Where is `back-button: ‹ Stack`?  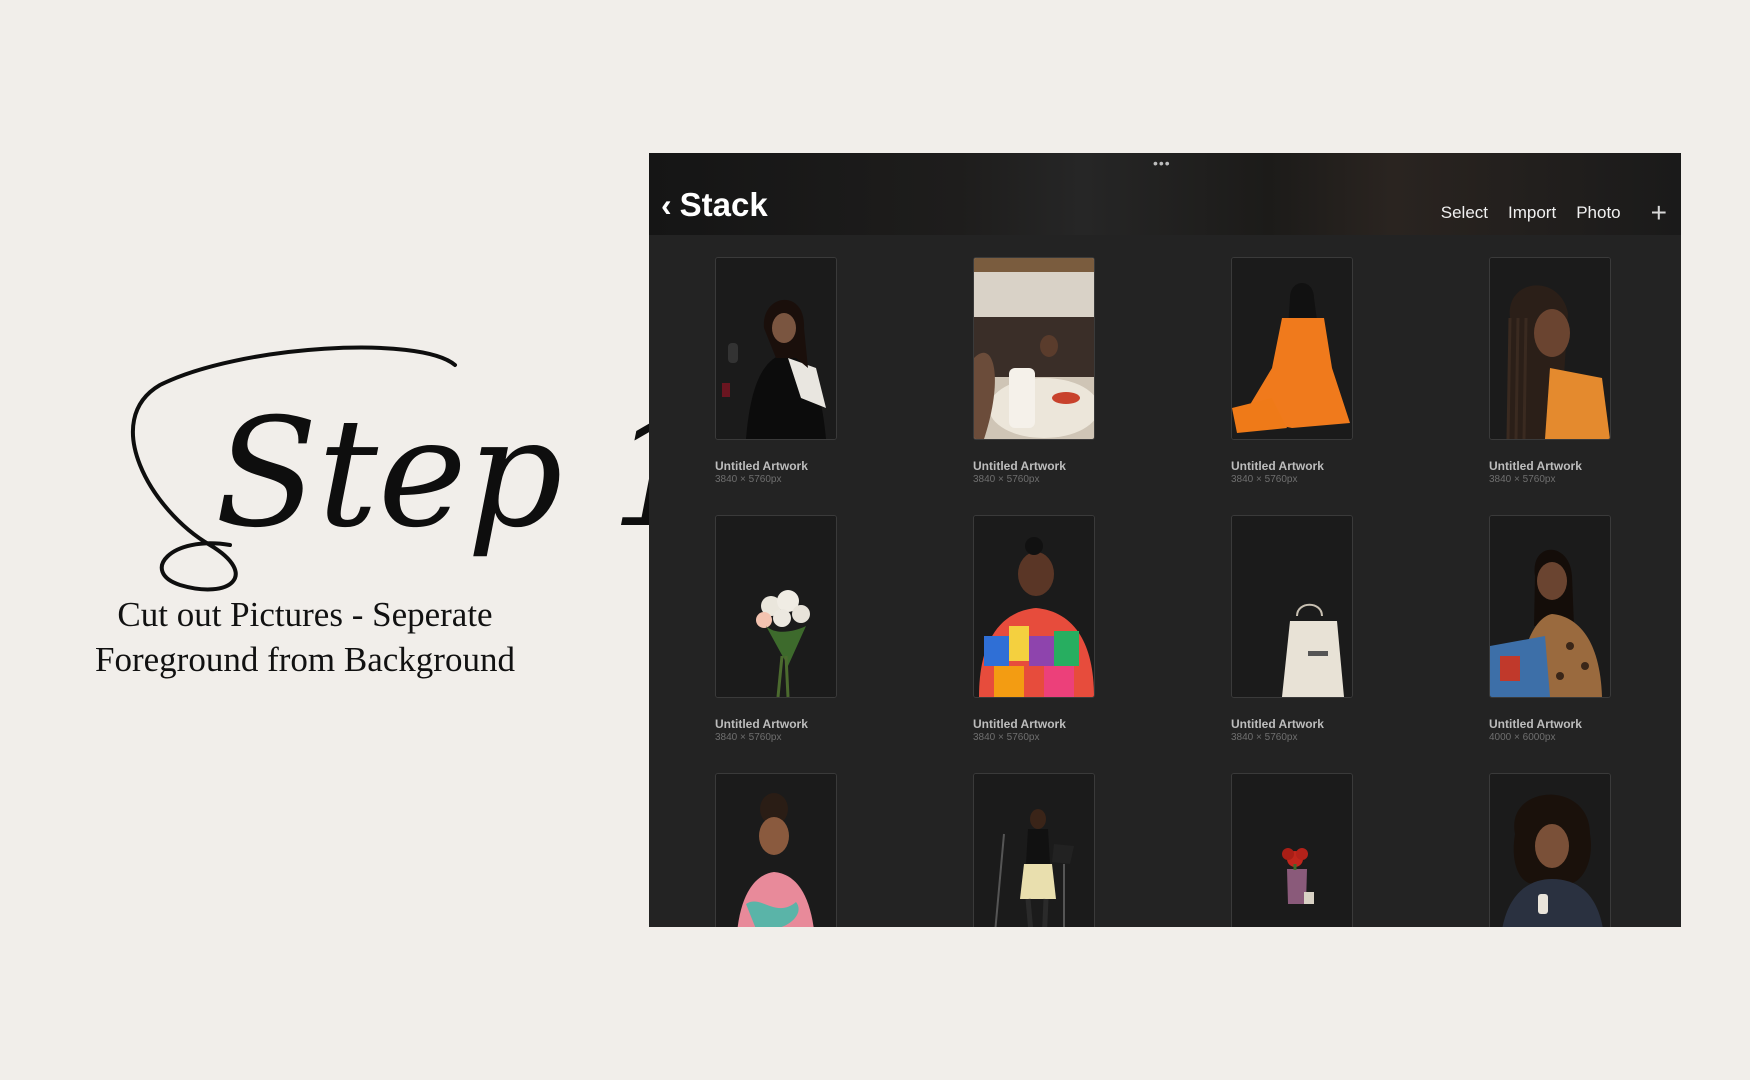
back-button: ‹ Stack is located at coordinates (714, 205).